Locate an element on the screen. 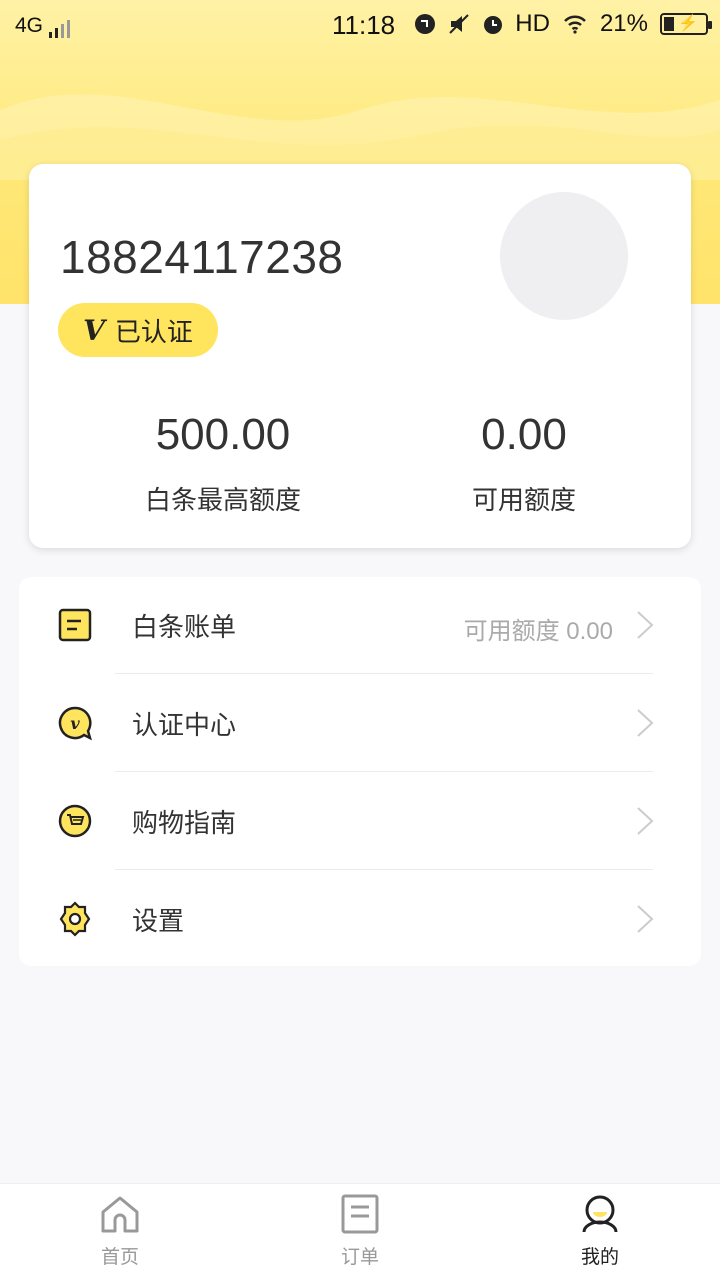 Image resolution: width=720 pixels, height=1280 pixels. network-indicator: 4G is located at coordinates (43, 26).